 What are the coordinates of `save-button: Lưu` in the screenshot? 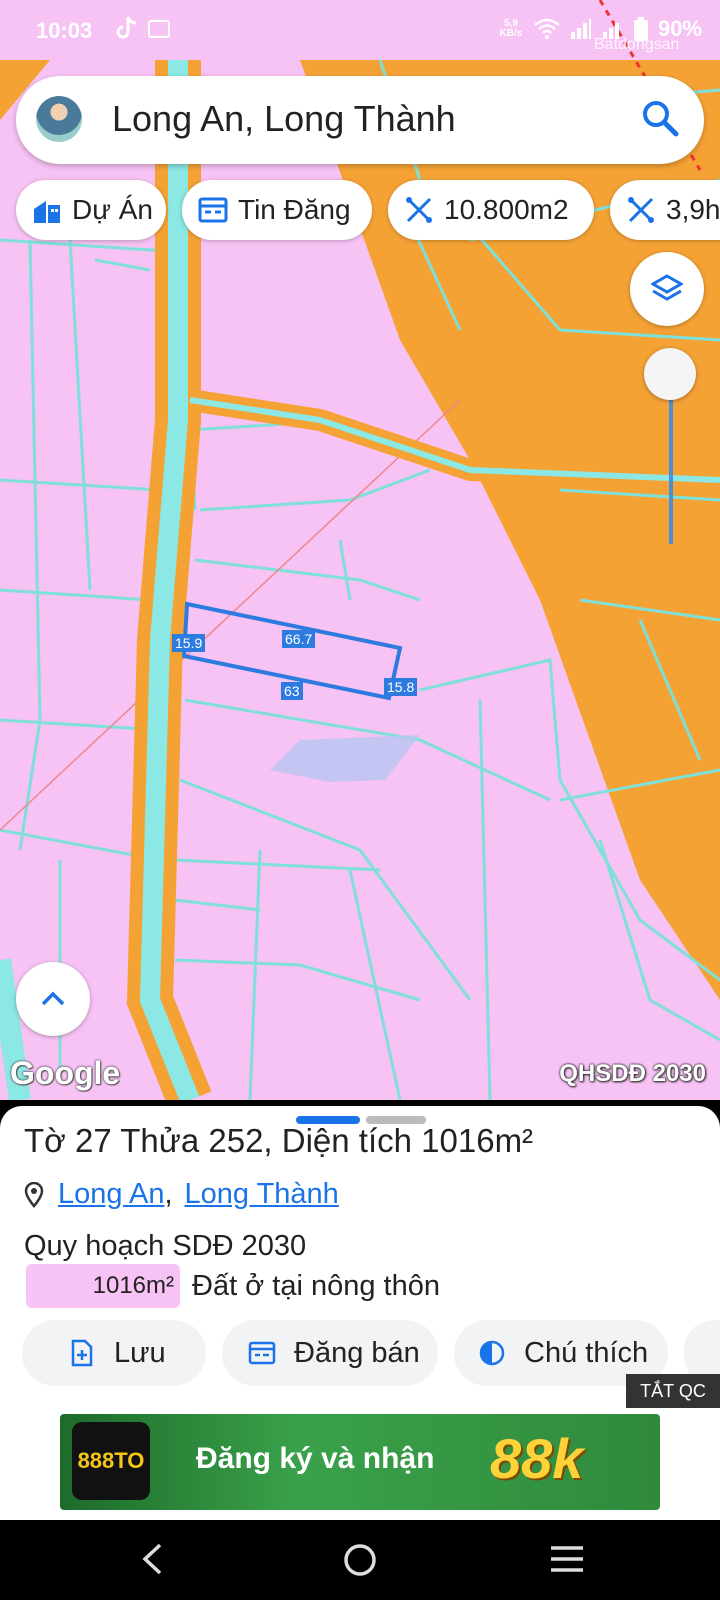 It's located at (114, 1353).